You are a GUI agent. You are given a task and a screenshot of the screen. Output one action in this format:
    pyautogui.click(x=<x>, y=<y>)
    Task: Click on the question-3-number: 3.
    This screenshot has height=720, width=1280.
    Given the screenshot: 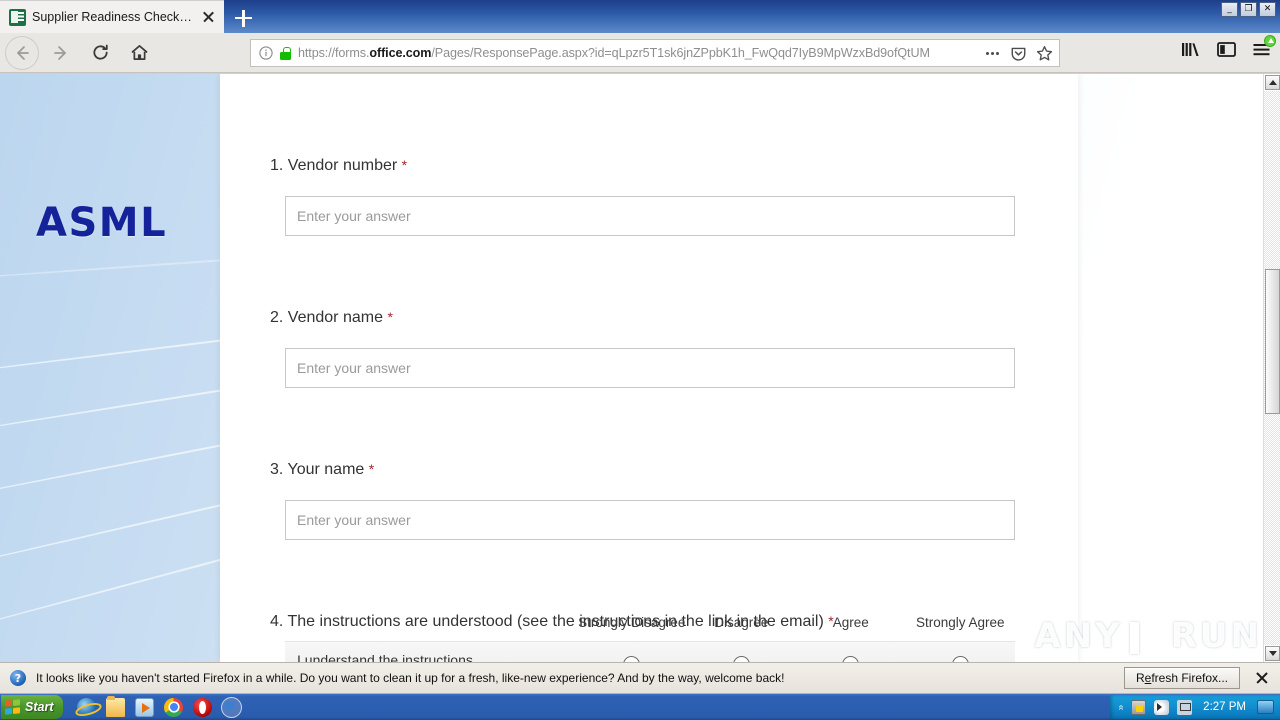 What is the action you would take?
    pyautogui.click(x=277, y=469)
    